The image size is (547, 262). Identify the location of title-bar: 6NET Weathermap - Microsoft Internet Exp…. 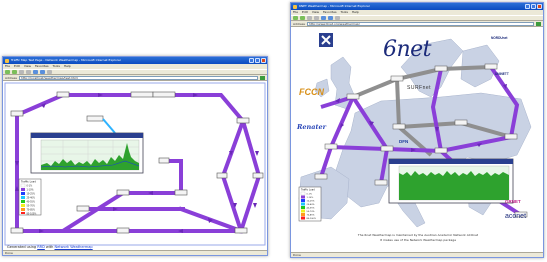
(417, 6).